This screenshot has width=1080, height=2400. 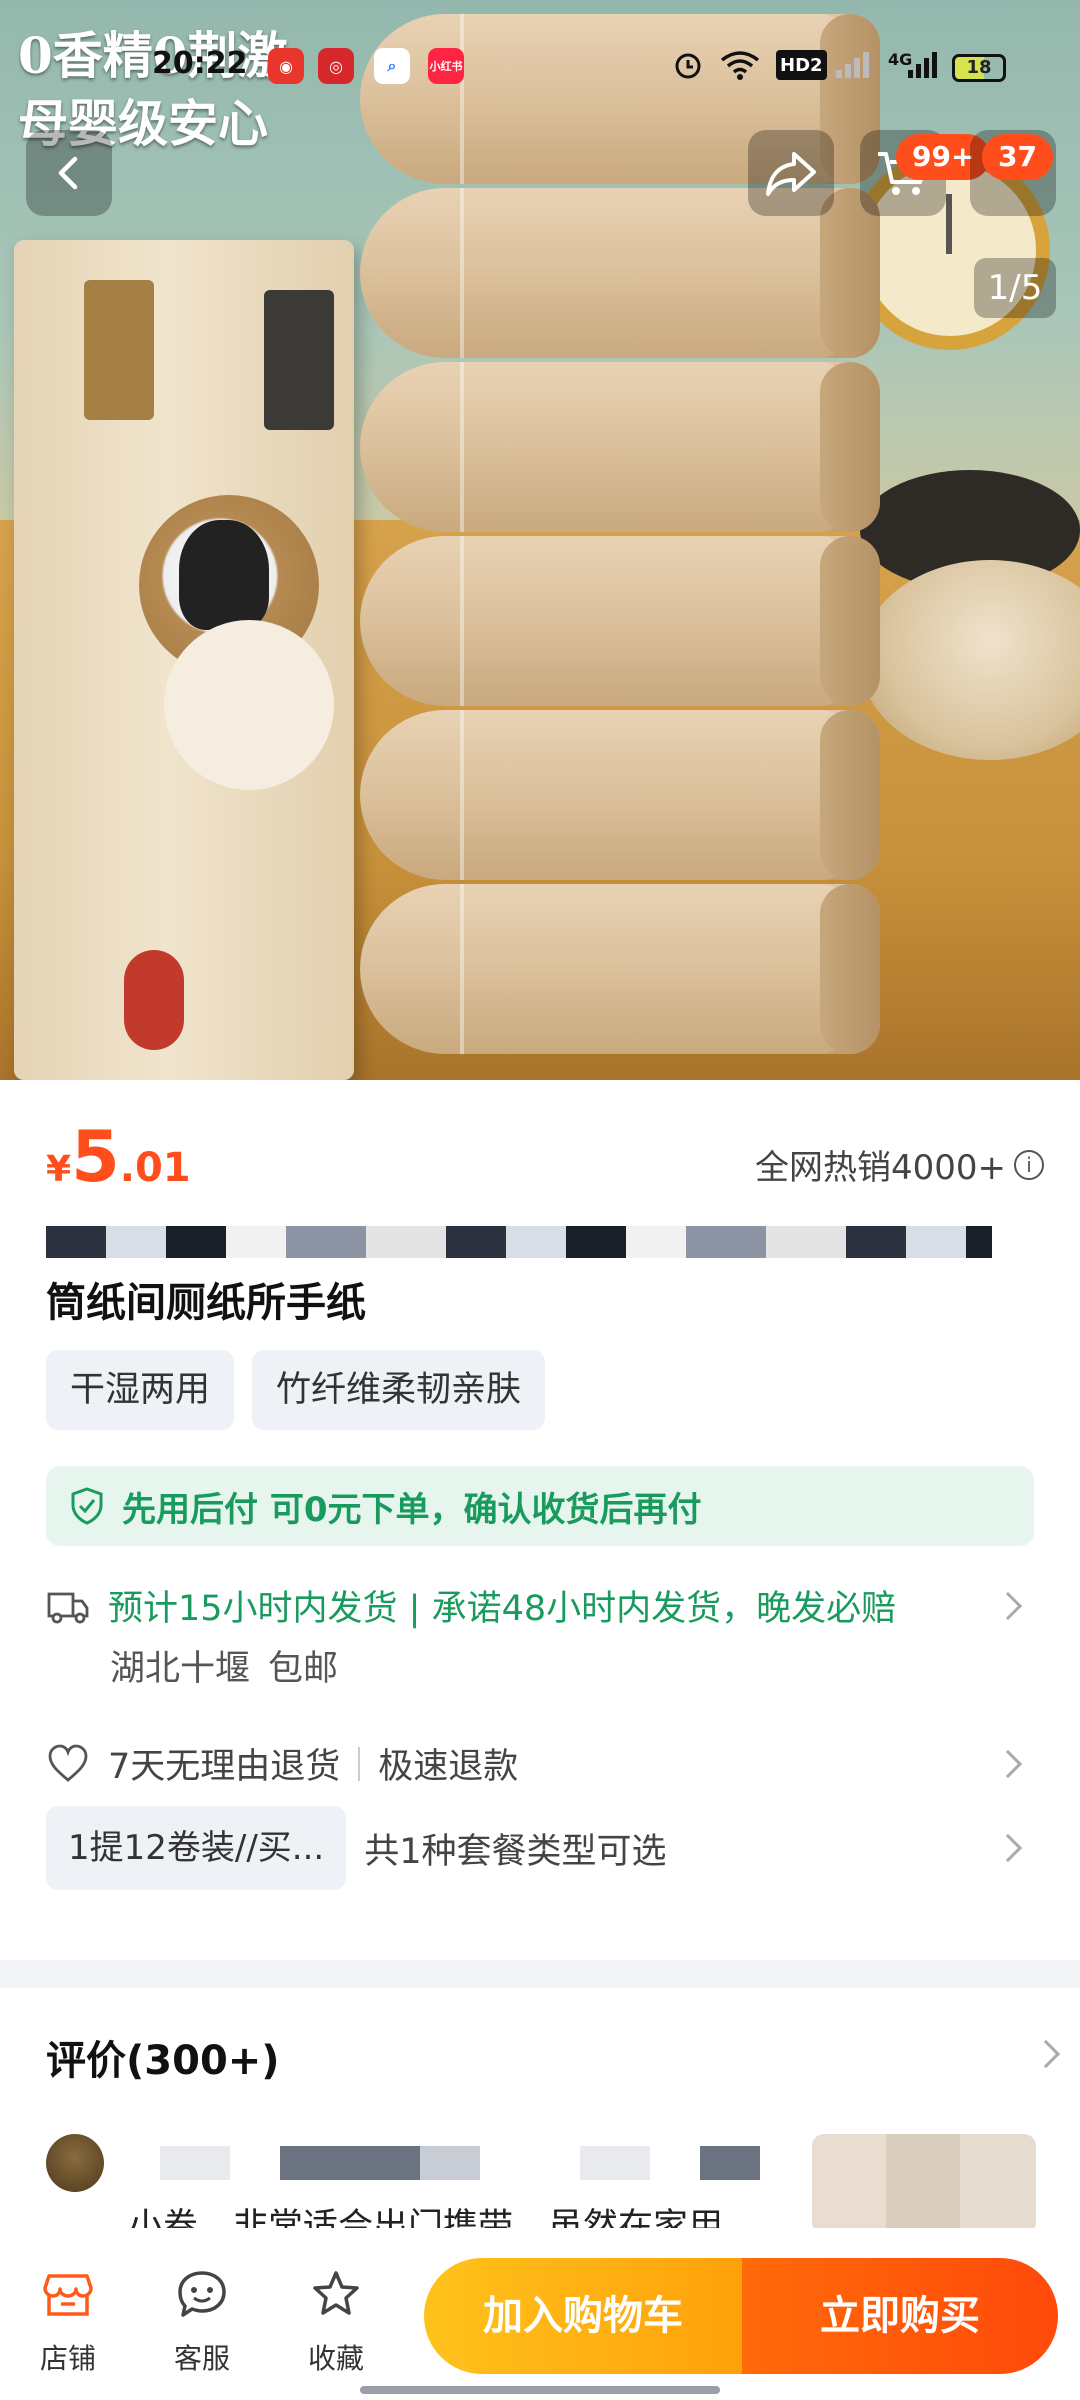 I want to click on share-button, so click(x=791, y=173).